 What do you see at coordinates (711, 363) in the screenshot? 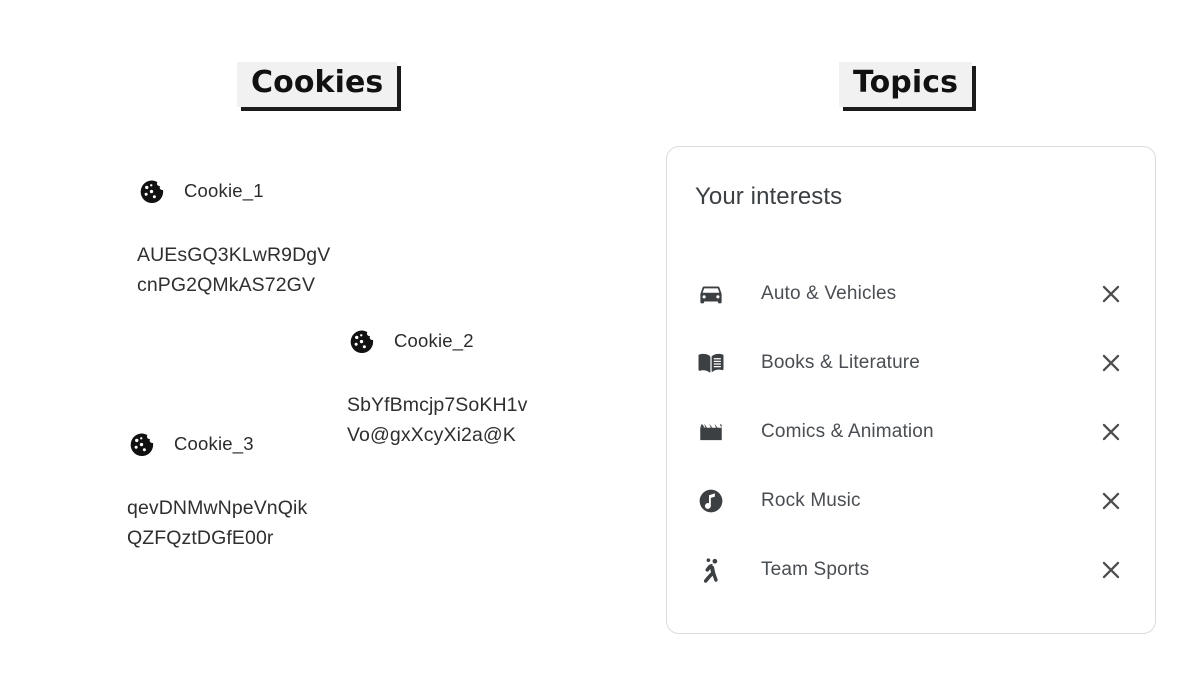
I see `book-icon` at bounding box center [711, 363].